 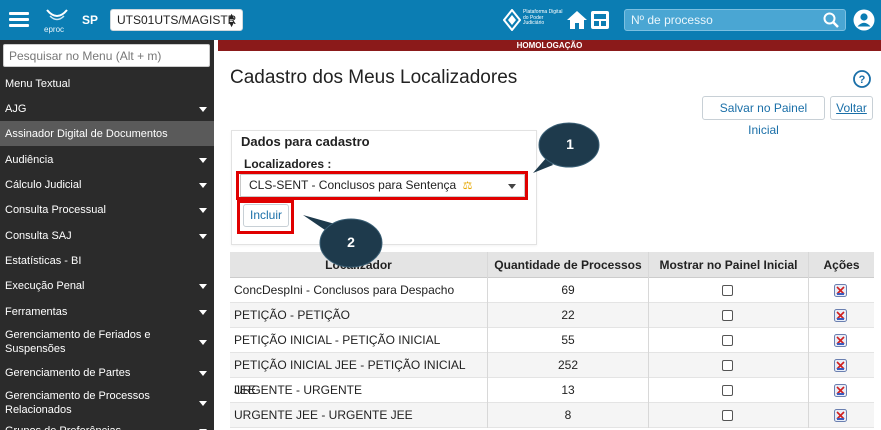 What do you see at coordinates (78, 342) in the screenshot?
I see `sidebar-menu-label: Gerenciamento de Feriados e Suspensões` at bounding box center [78, 342].